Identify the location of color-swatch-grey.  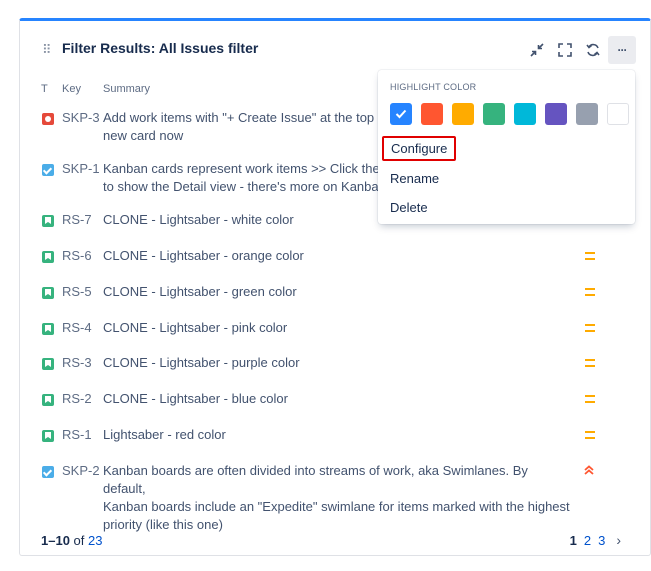
(587, 114).